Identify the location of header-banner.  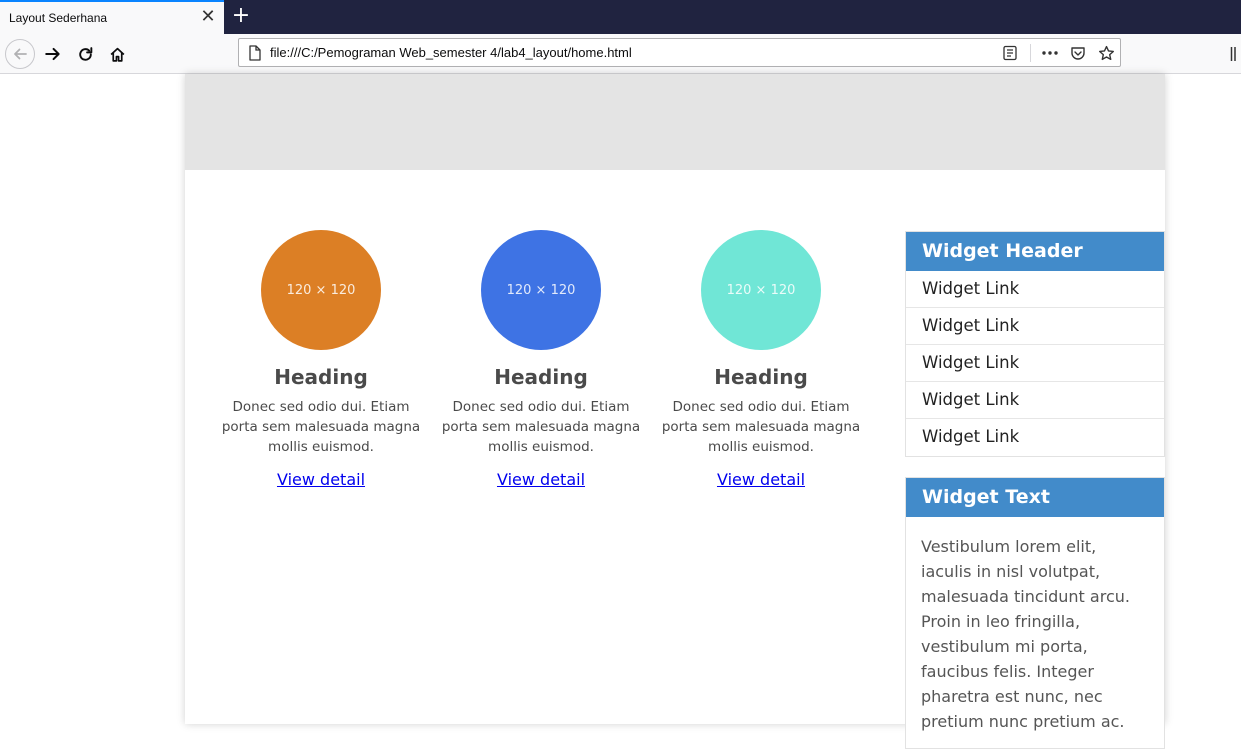
(675, 122).